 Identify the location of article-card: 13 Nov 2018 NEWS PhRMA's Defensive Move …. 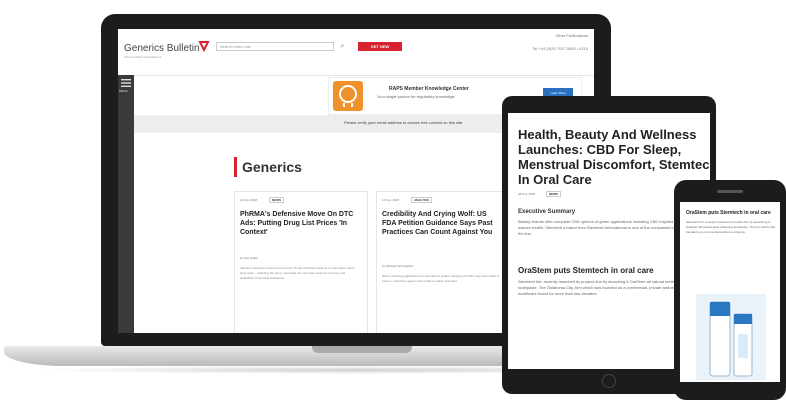
(301, 262).